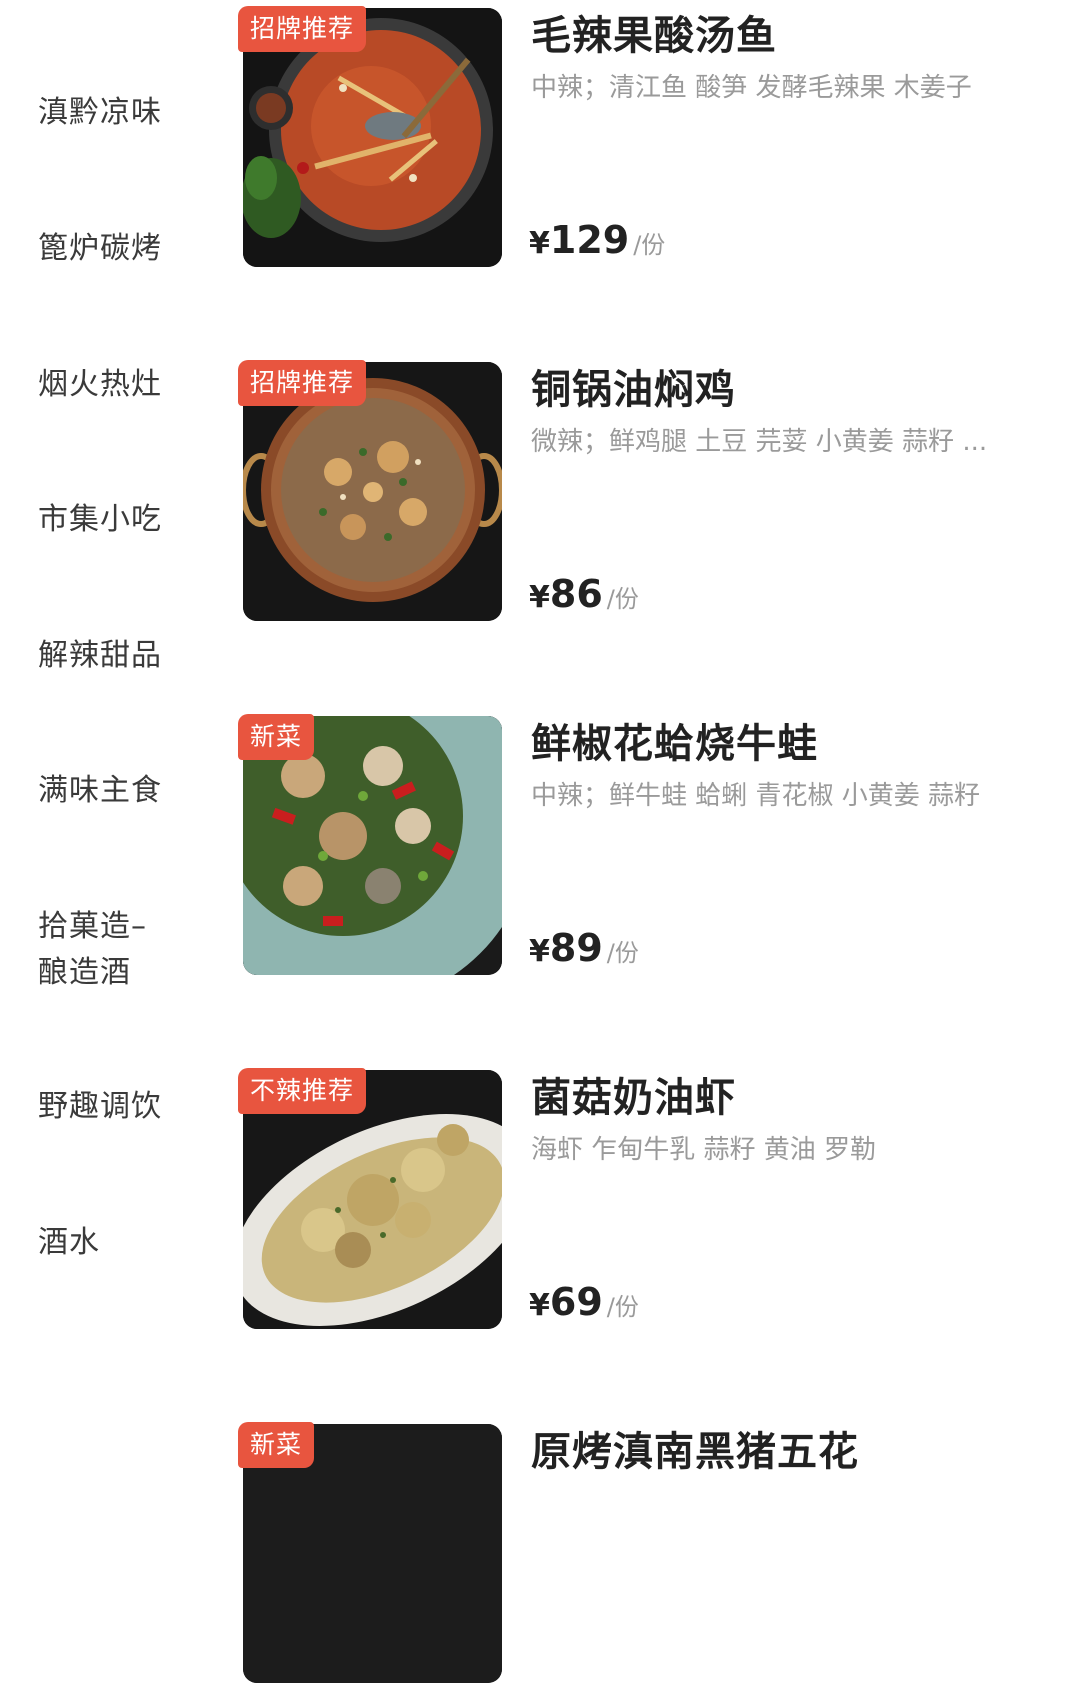 This screenshot has height=1684, width=1080. What do you see at coordinates (640, 1199) in the screenshot?
I see `dish-item: 不辣推荐 菌菇奶油虾 海虾 乍甸牛乳 蒜籽 黄油 罗勒 ¥69/份` at bounding box center [640, 1199].